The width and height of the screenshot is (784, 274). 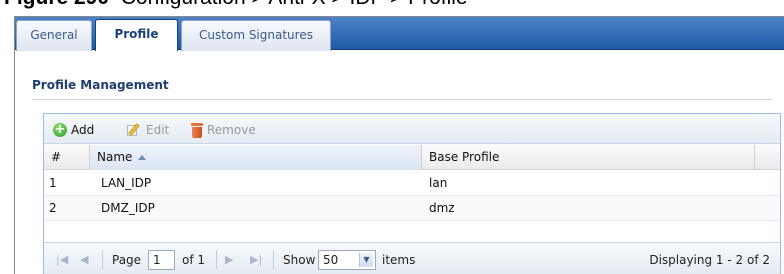 I want to click on row-name: LAN_IDP, so click(x=126, y=183).